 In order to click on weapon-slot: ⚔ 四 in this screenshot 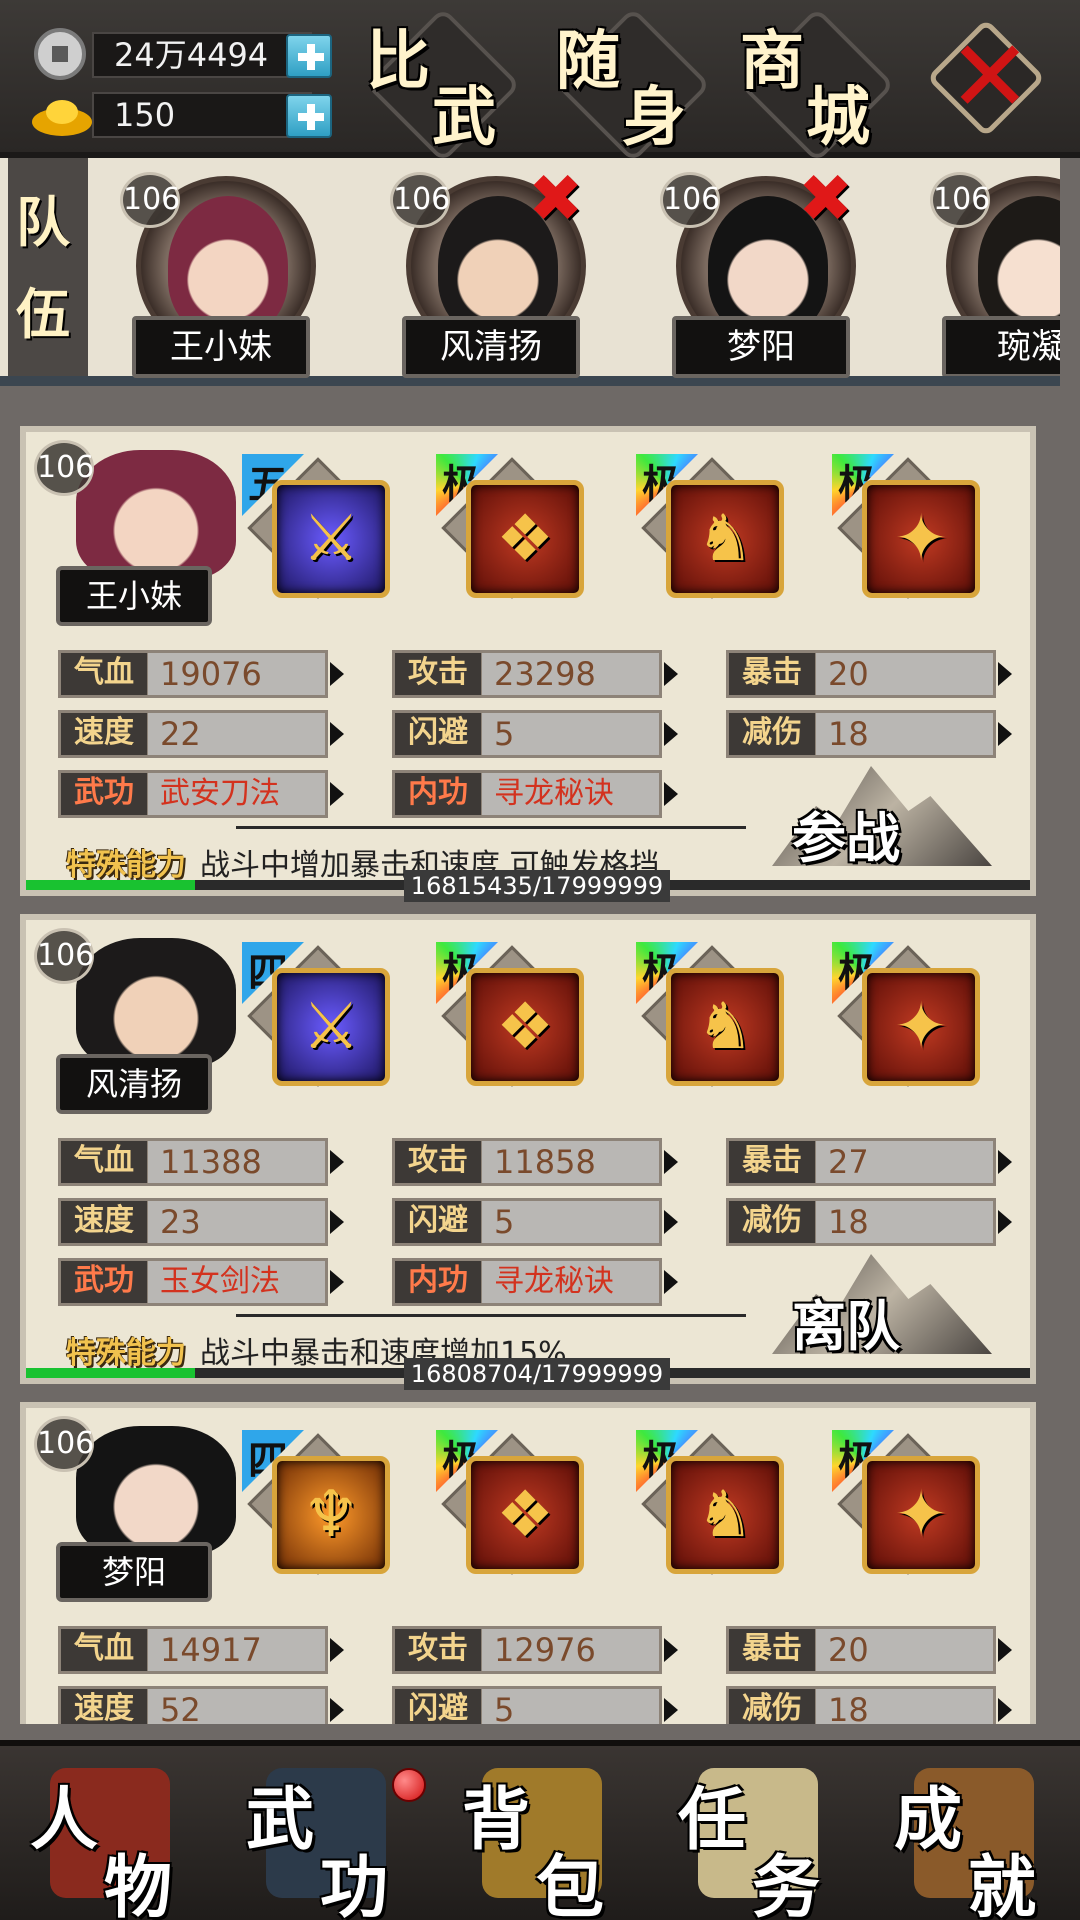, I will do `click(317, 1015)`.